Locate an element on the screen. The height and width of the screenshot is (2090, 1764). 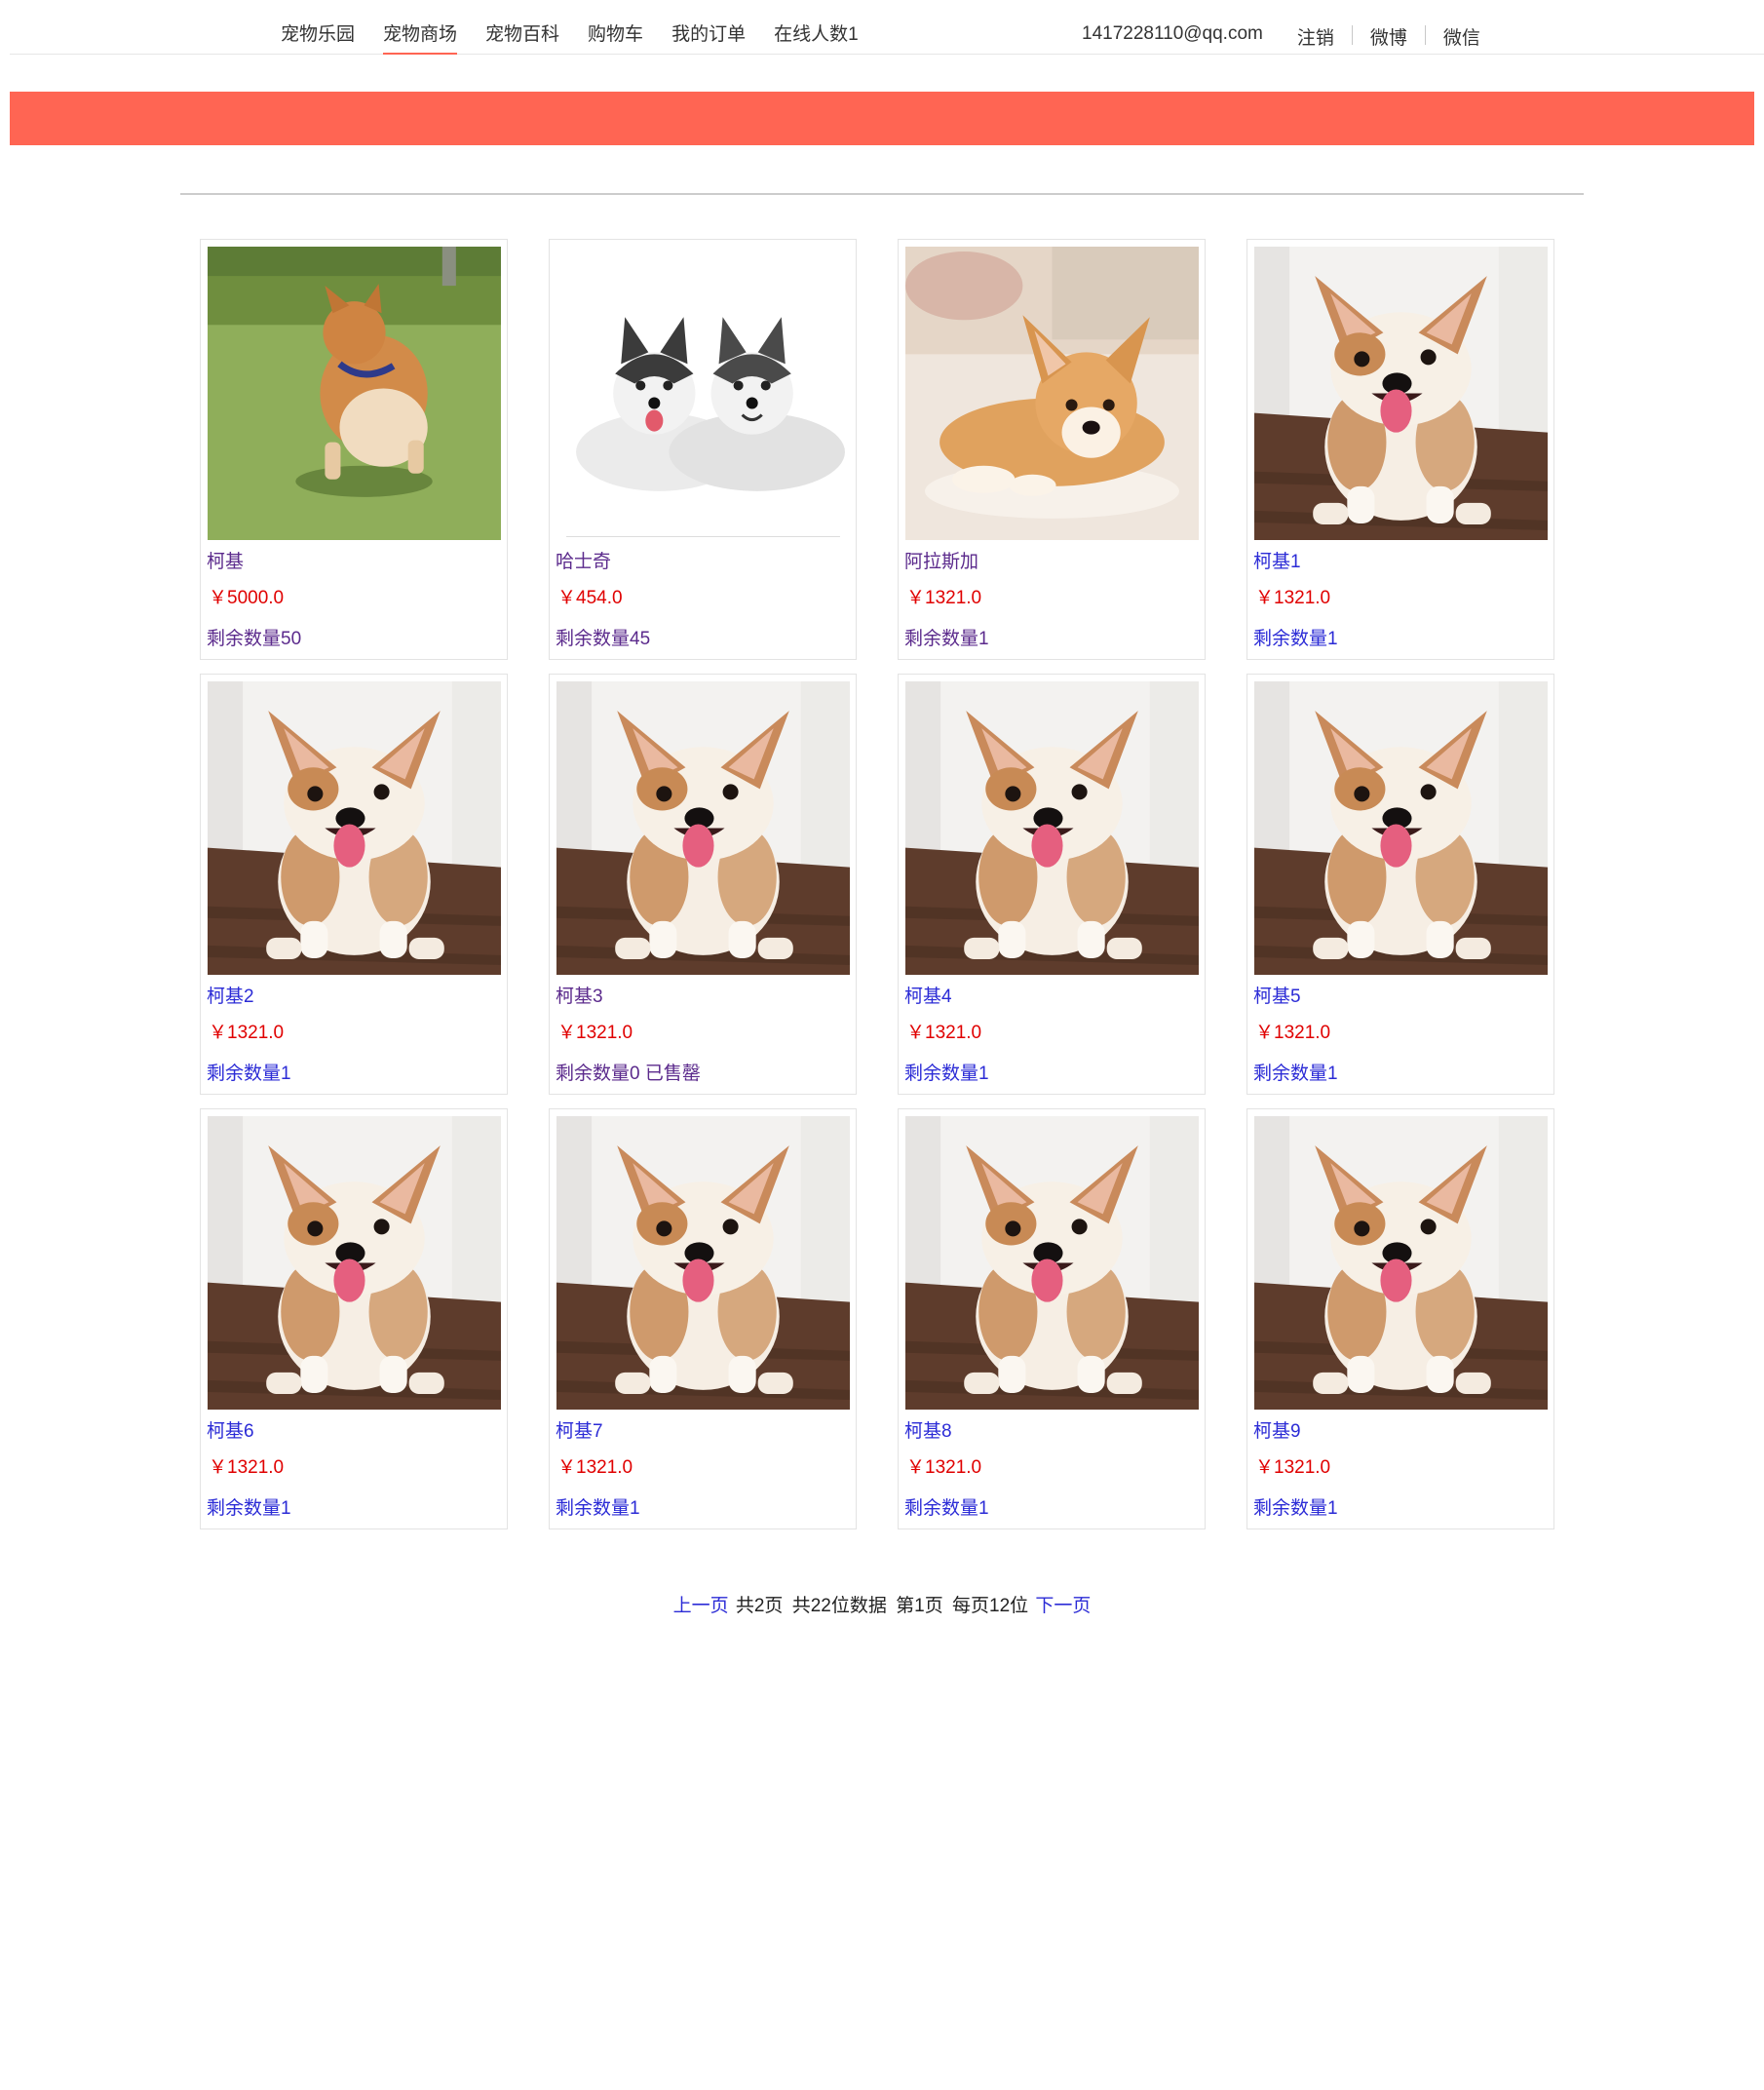
product-name-link: 柯基6 is located at coordinates (231, 1429).